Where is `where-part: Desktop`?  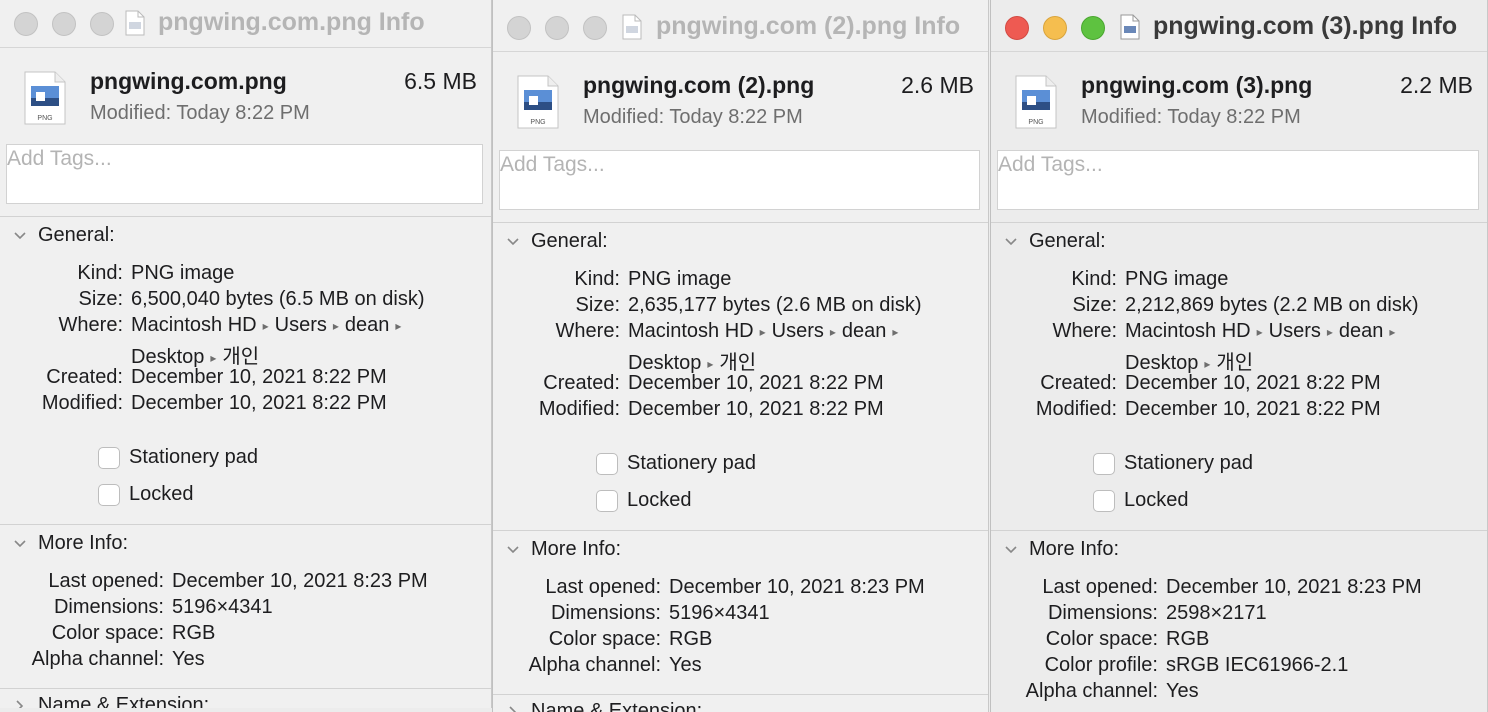
where-part: Desktop is located at coordinates (1162, 363).